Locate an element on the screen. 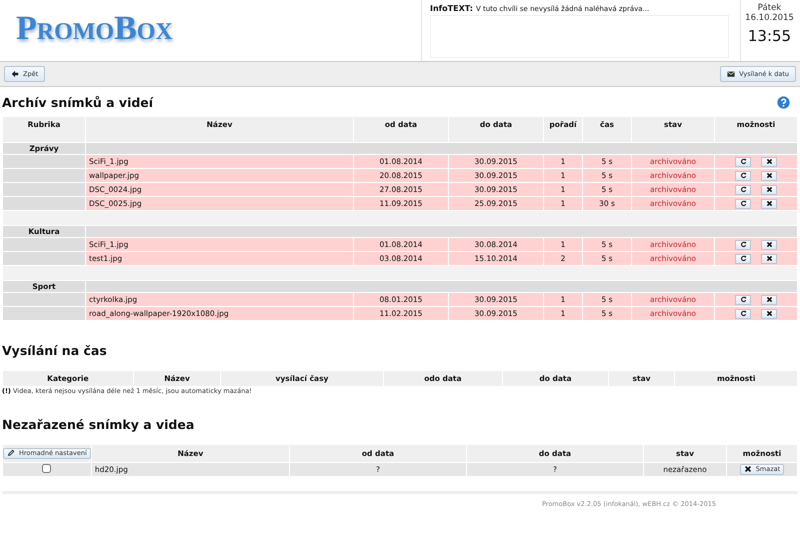 The height and width of the screenshot is (542, 800). pencil-icon is located at coordinates (11, 453).